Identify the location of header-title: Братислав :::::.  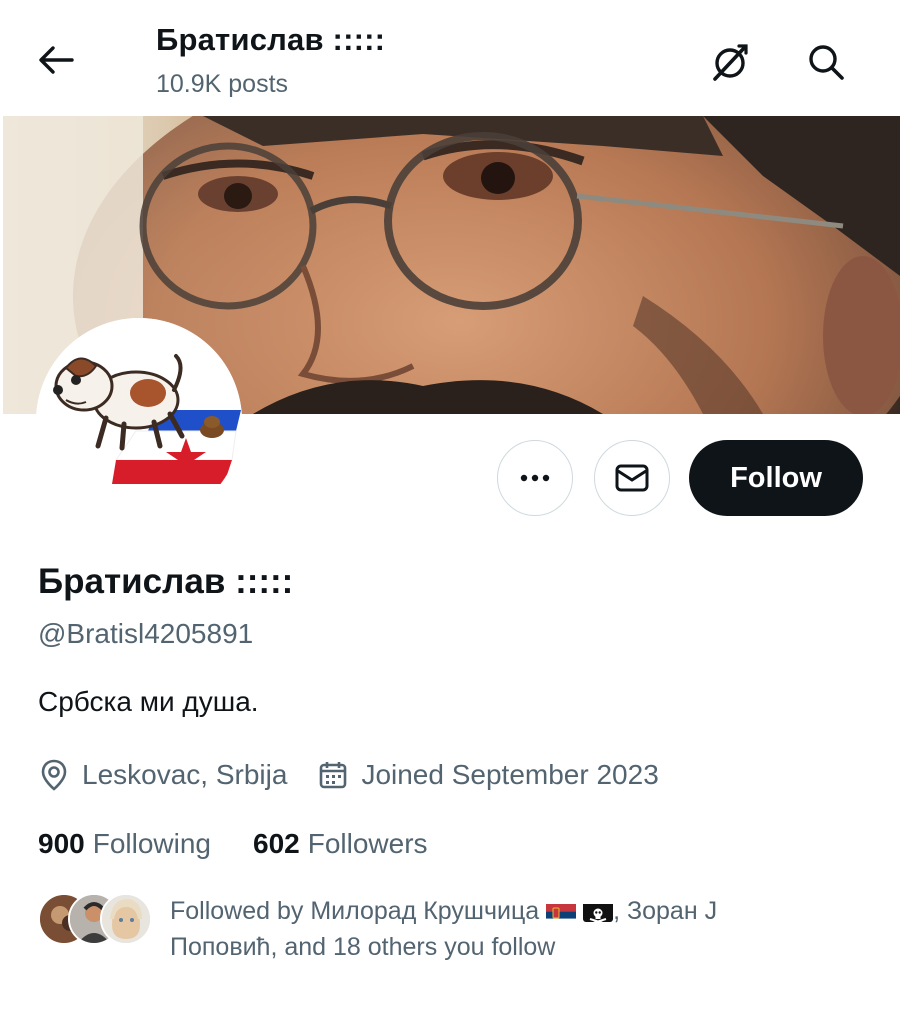
(271, 39).